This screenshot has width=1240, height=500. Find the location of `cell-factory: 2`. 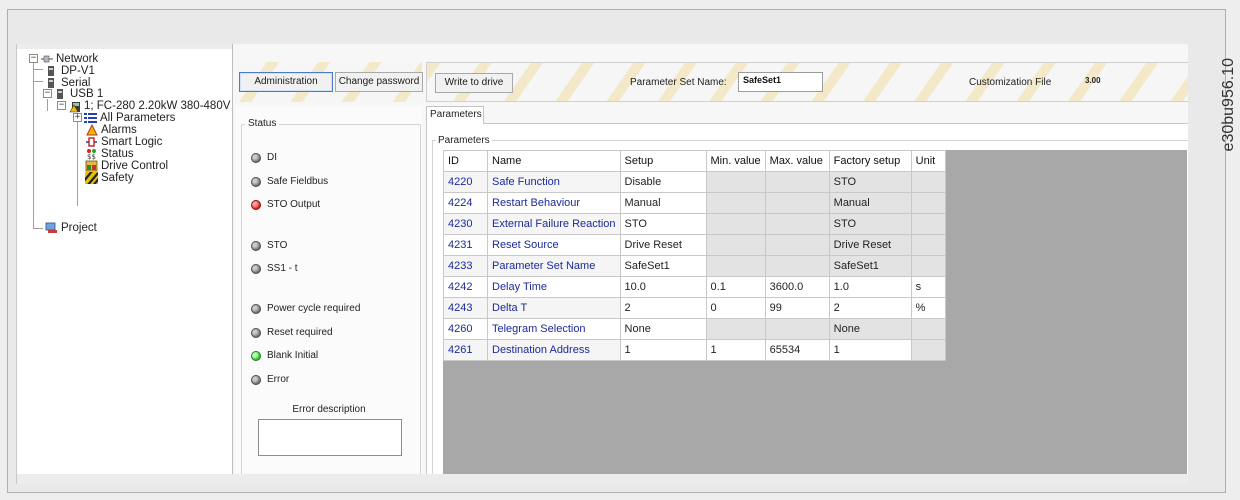

cell-factory: 2 is located at coordinates (870, 308).